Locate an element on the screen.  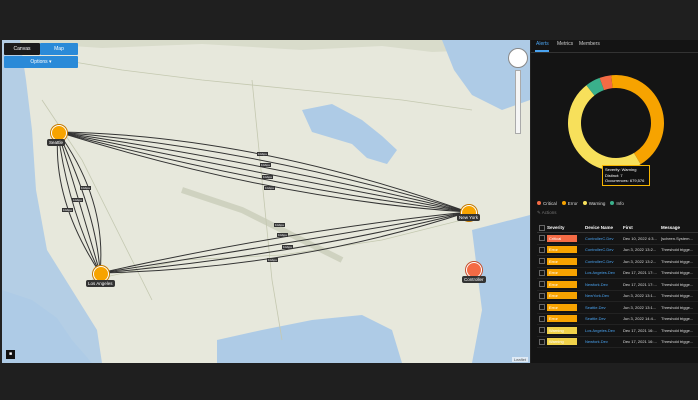
tab-members: Members is located at coordinates (589, 44).